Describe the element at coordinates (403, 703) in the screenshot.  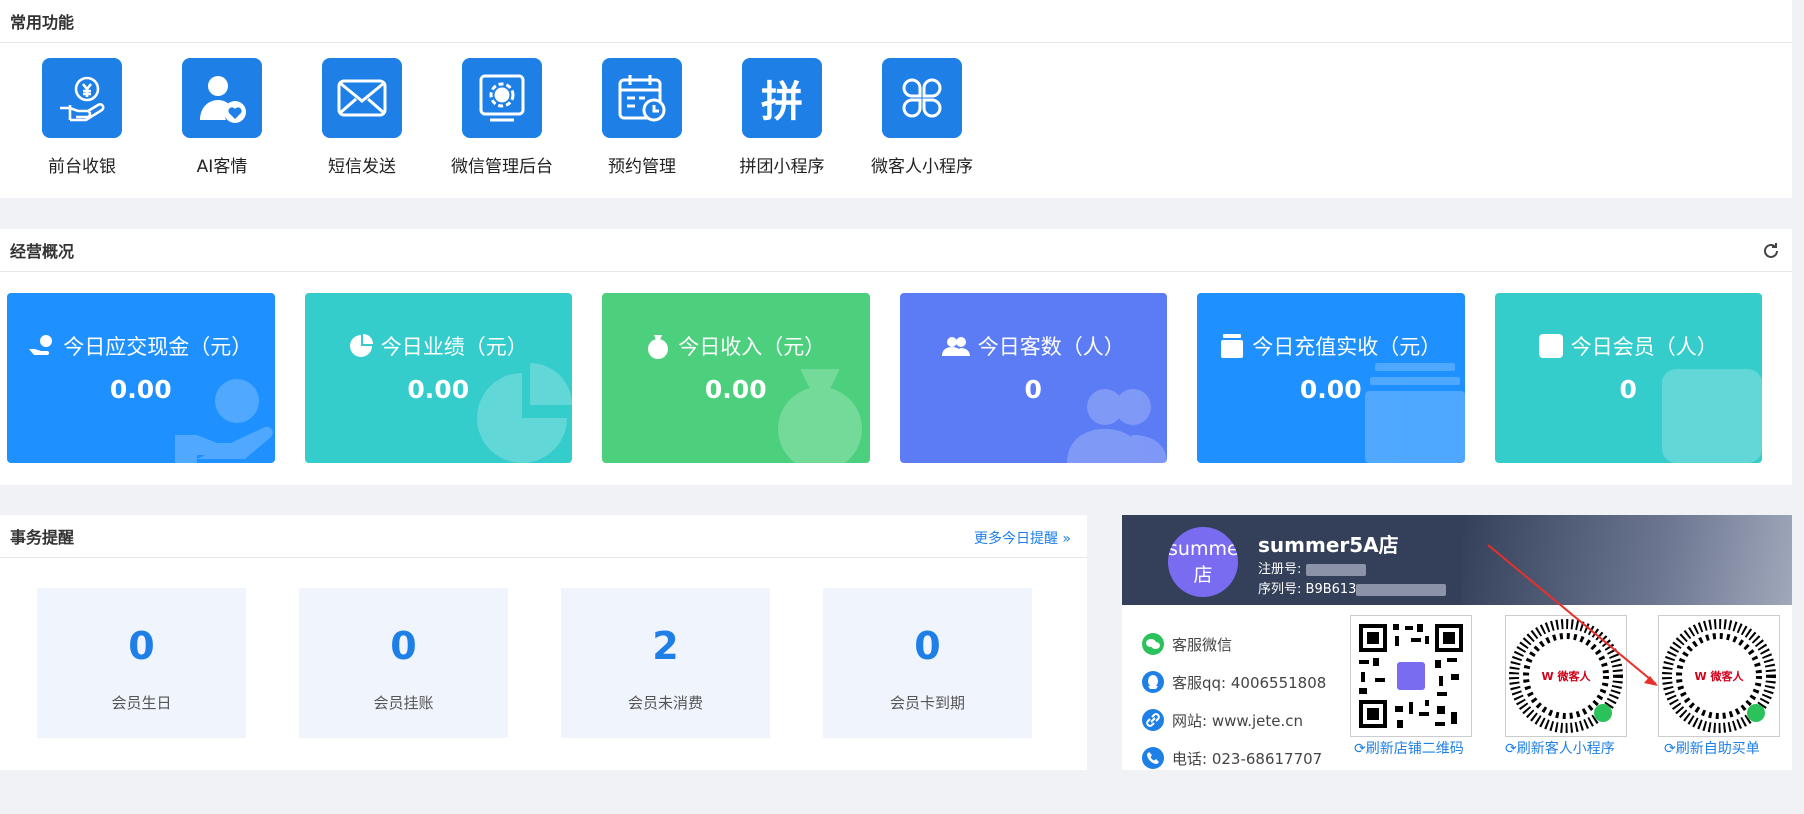
I see `task-label: 会员挂账` at that location.